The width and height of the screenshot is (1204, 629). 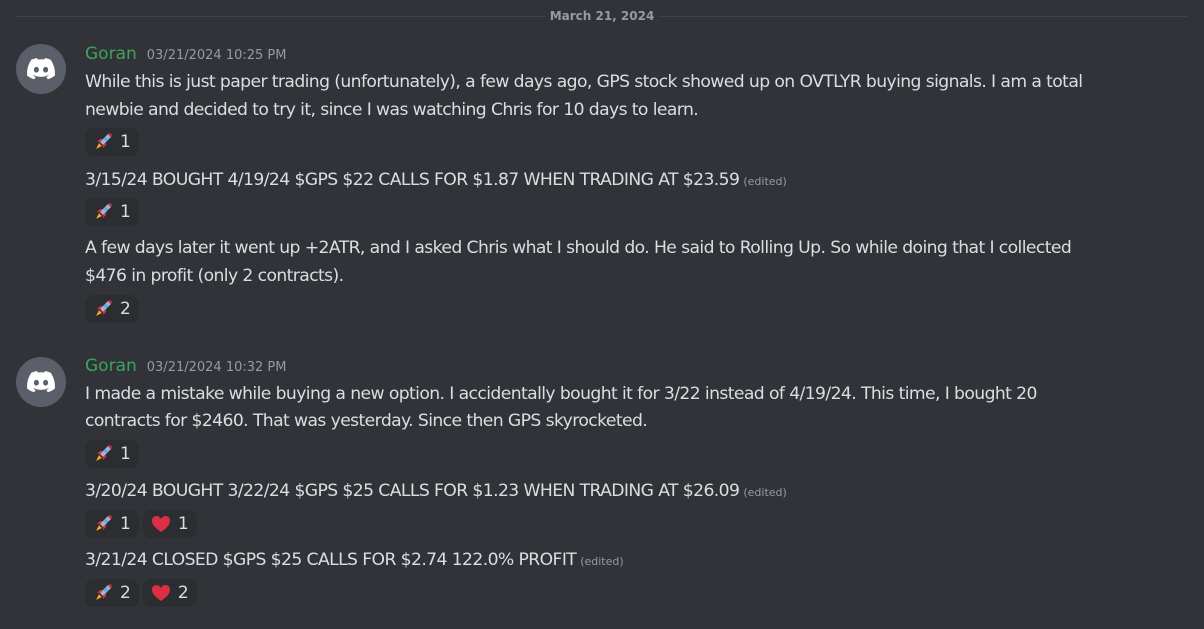 I want to click on reaction-heart: 2, so click(x=169, y=593).